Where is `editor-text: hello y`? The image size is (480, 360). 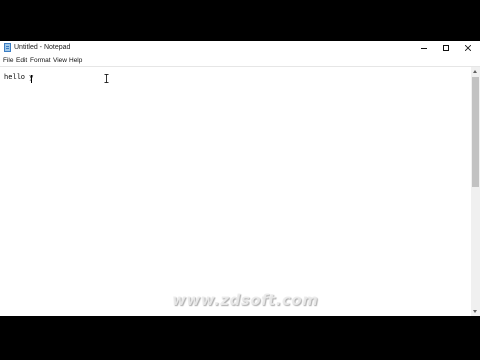
editor-text: hello y is located at coordinates (19, 78).